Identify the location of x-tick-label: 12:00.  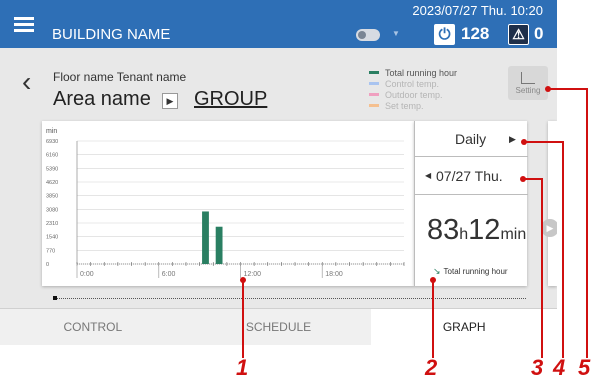
(253, 274).